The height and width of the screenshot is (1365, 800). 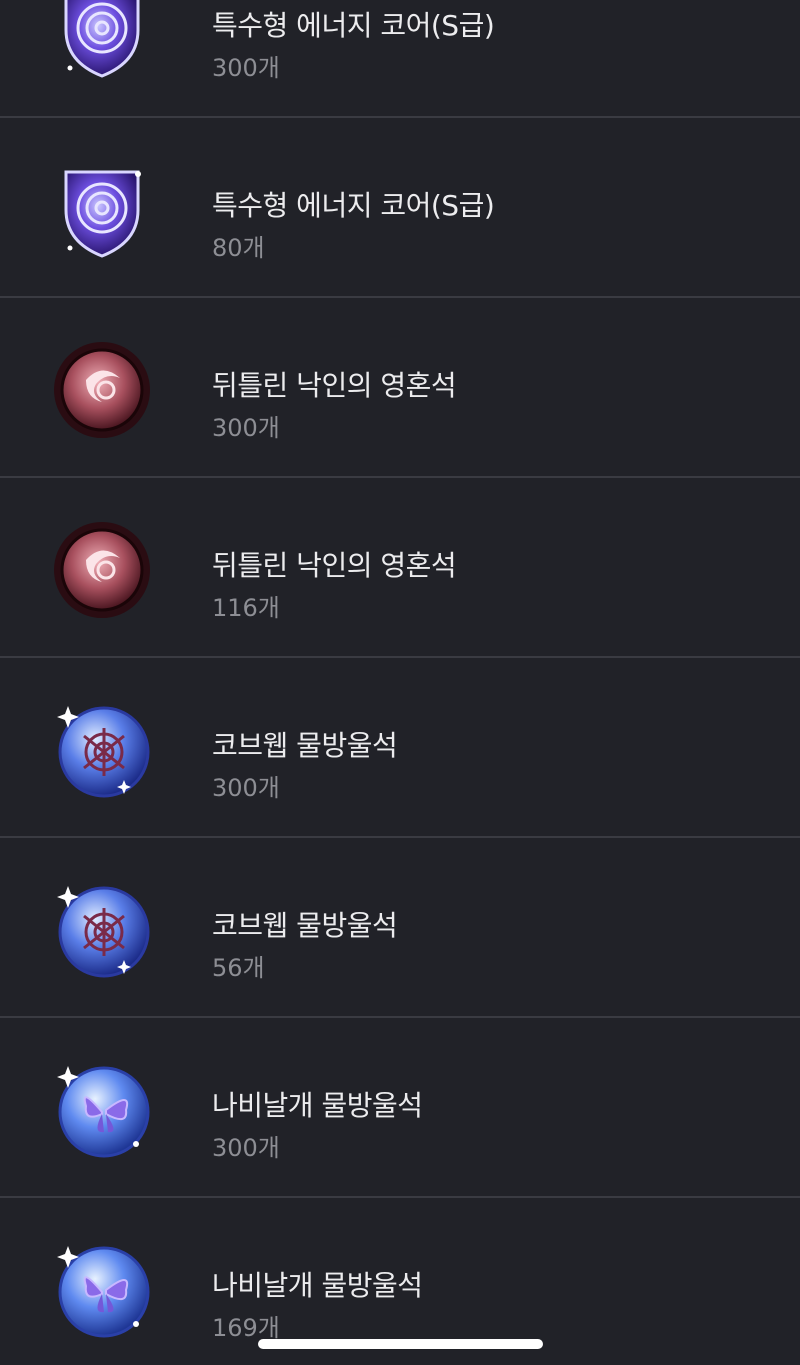 I want to click on list-item: 특수형 에너지 코어(S급) 300개, so click(x=400, y=59).